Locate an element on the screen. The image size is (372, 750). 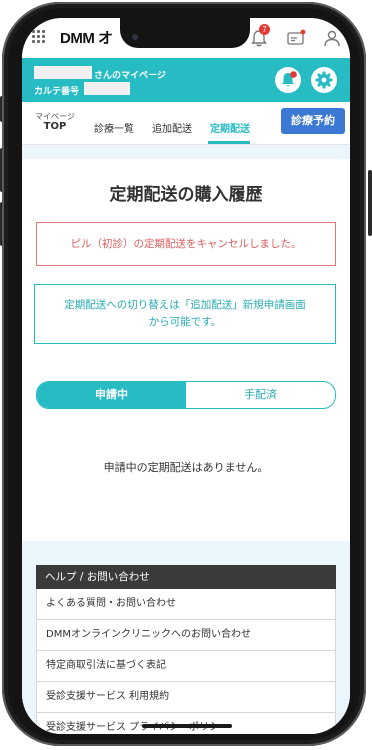
reserve-button: 診療予約 is located at coordinates (313, 121).